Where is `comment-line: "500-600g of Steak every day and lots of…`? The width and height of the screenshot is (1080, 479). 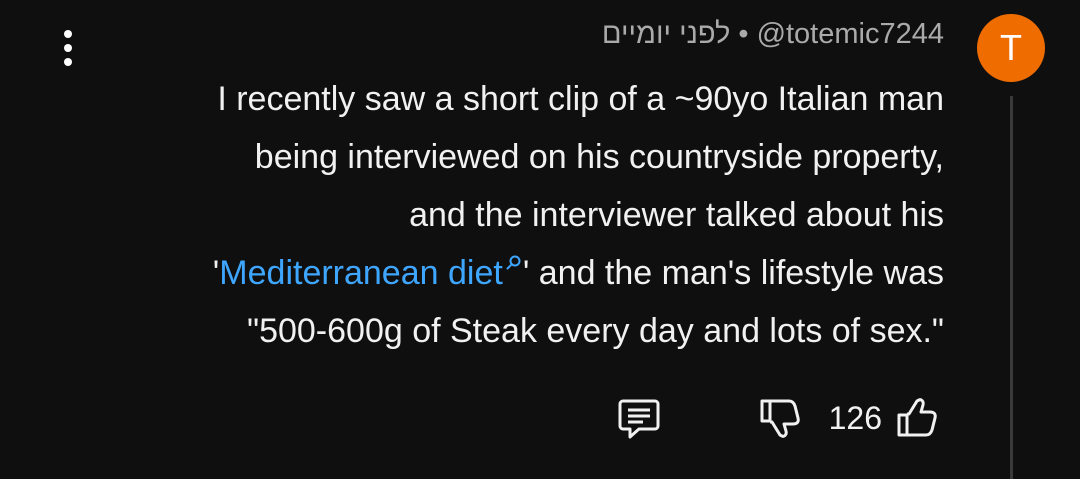
comment-line: "500-600g of Steak every day and lots of… is located at coordinates (595, 331).